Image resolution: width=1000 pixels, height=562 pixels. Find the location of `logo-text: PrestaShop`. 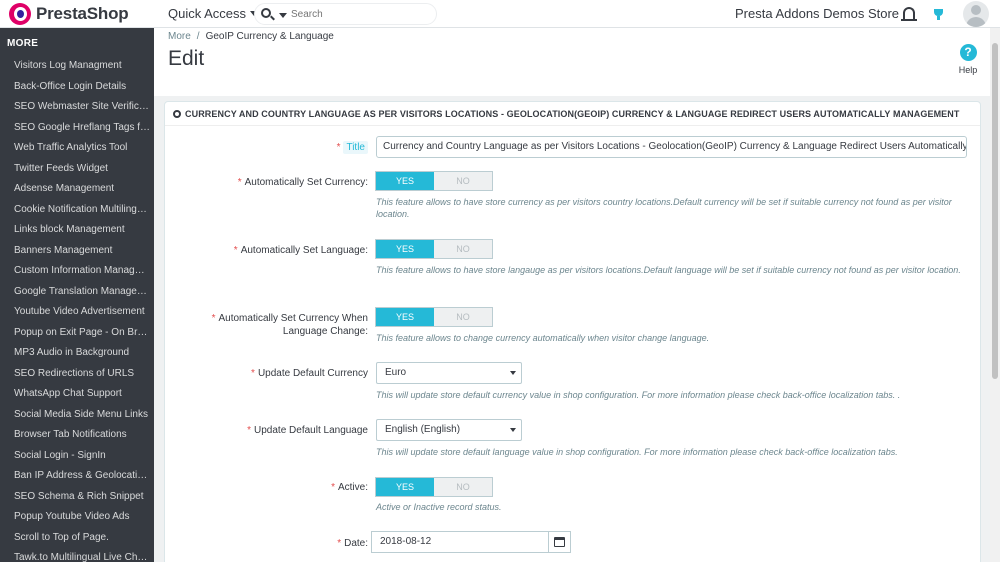

logo-text: PrestaShop is located at coordinates (82, 13).